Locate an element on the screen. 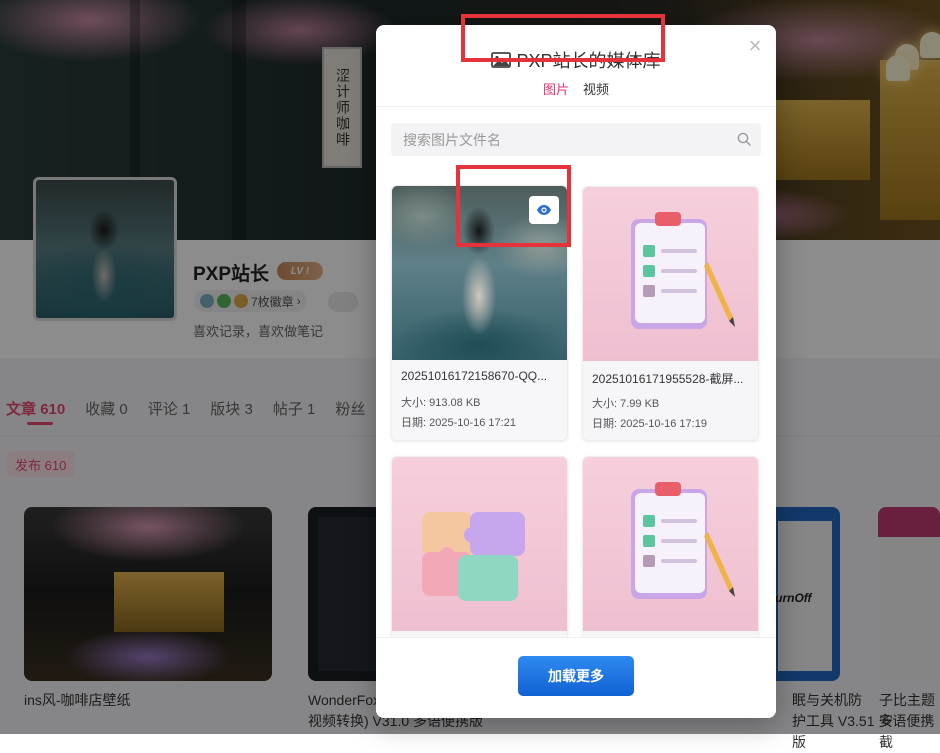  media-size: 大小: 7.99 KB is located at coordinates (626, 404).